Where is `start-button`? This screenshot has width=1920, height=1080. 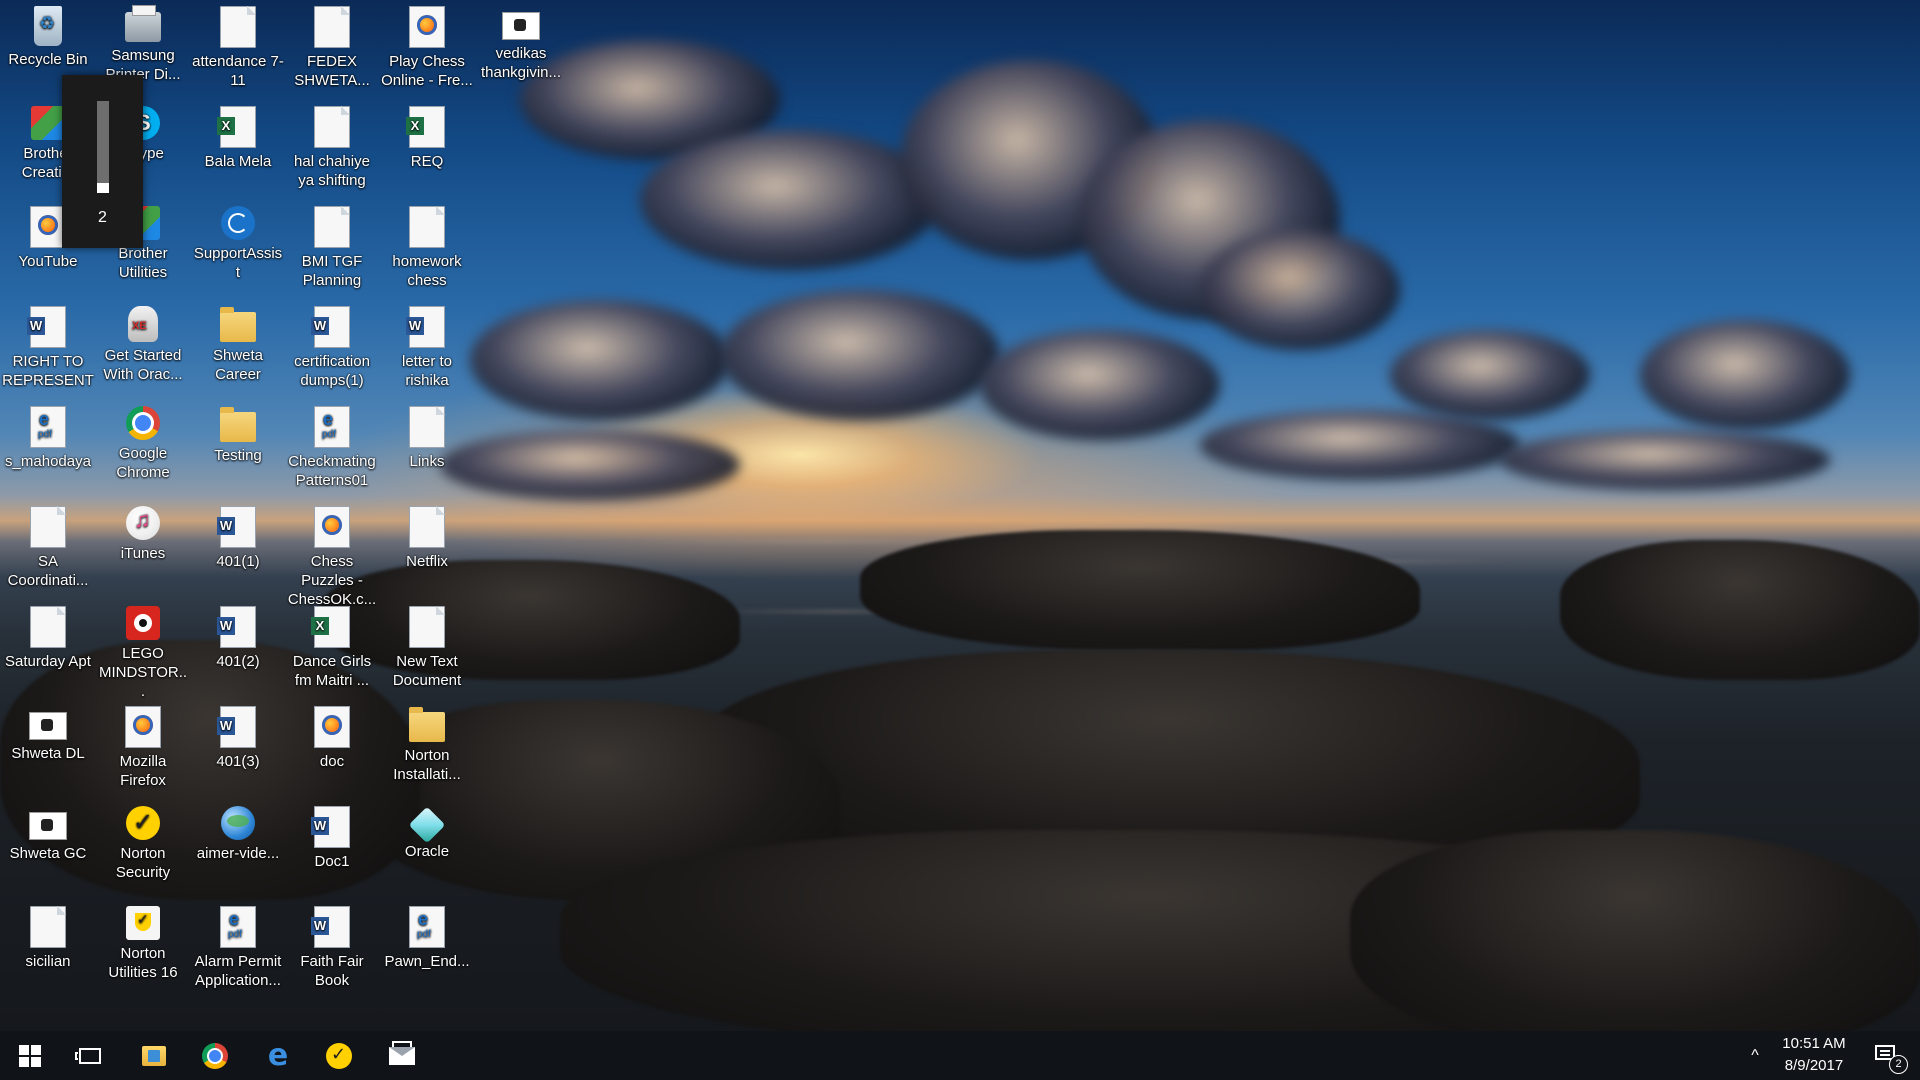
start-button is located at coordinates (30, 1055).